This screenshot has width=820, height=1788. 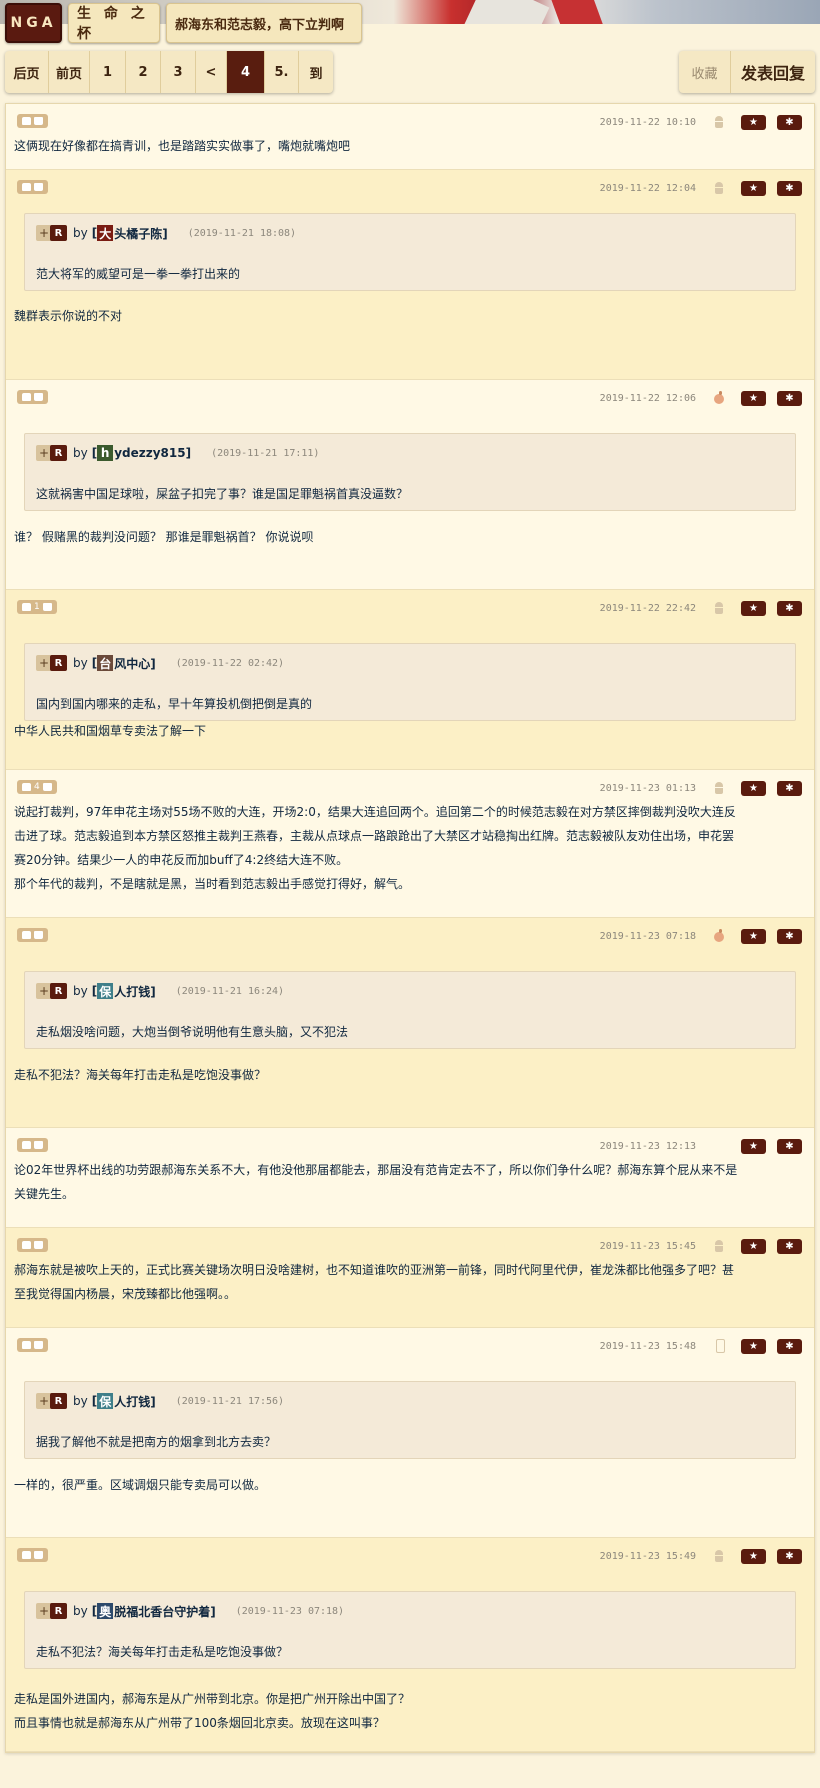 I want to click on vote-widget: 4, so click(x=37, y=787).